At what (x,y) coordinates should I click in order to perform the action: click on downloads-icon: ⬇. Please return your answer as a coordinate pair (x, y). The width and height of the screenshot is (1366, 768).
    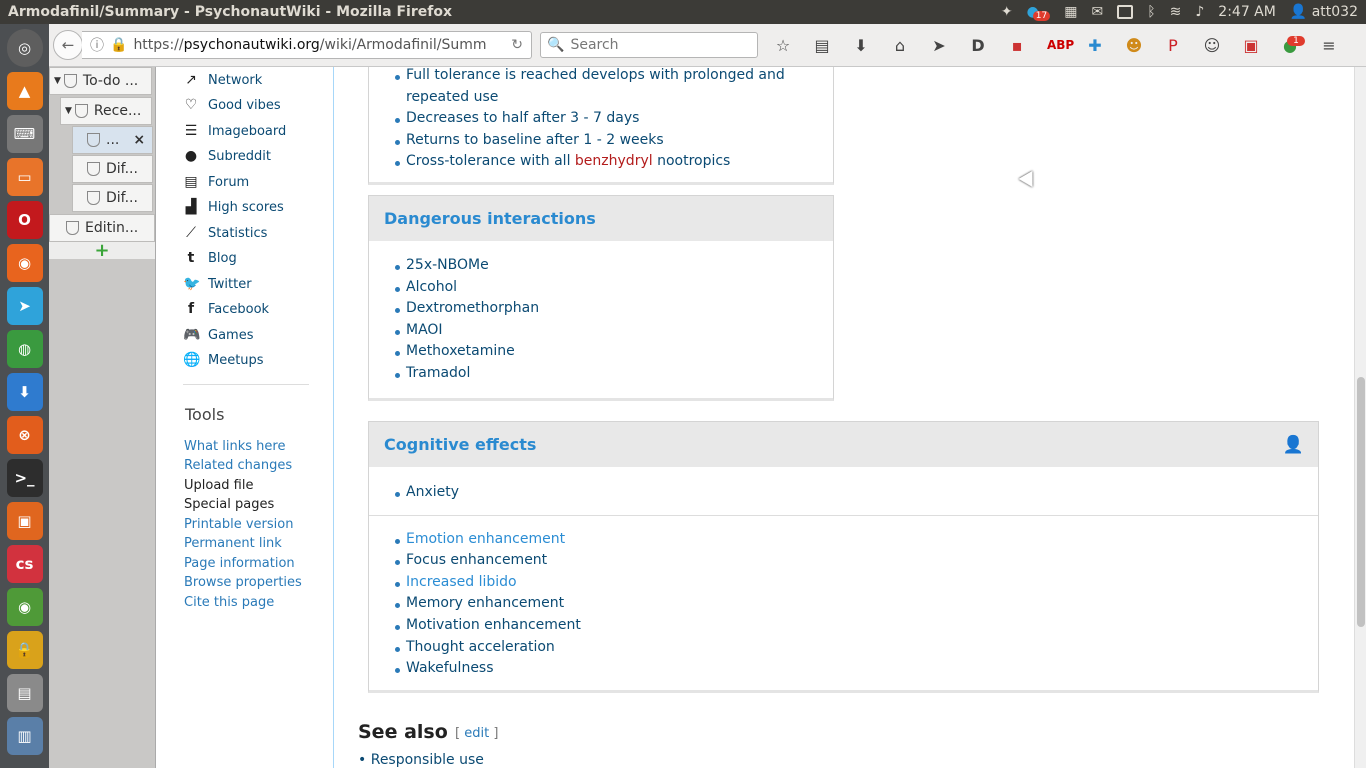
    Looking at the image, I should click on (861, 45).